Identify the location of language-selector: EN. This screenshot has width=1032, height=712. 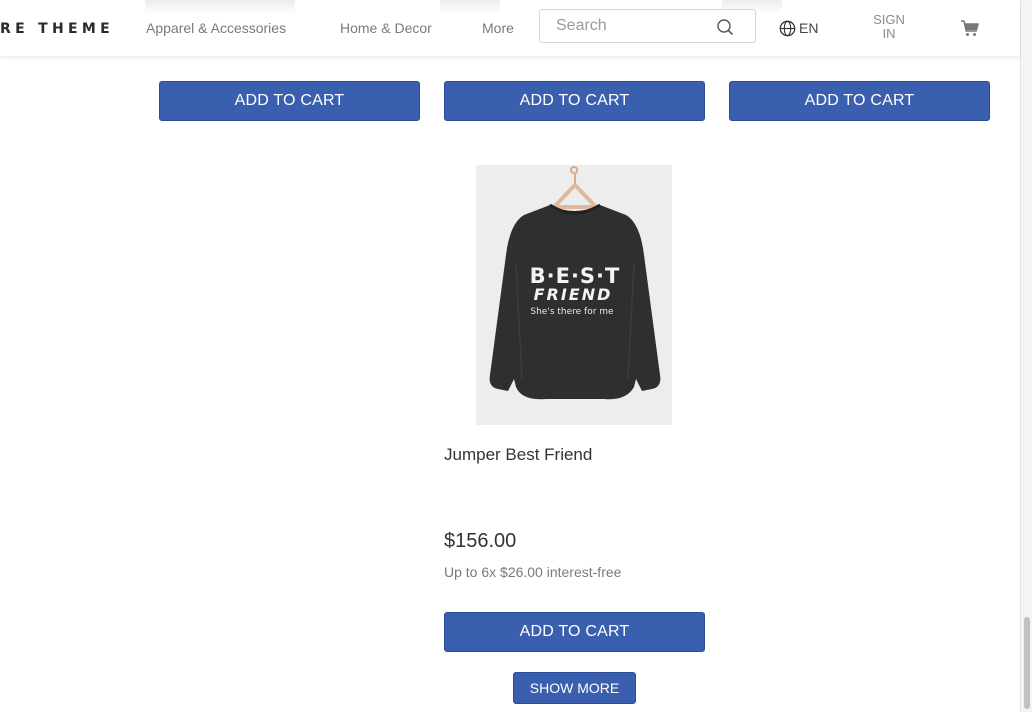
(798, 28).